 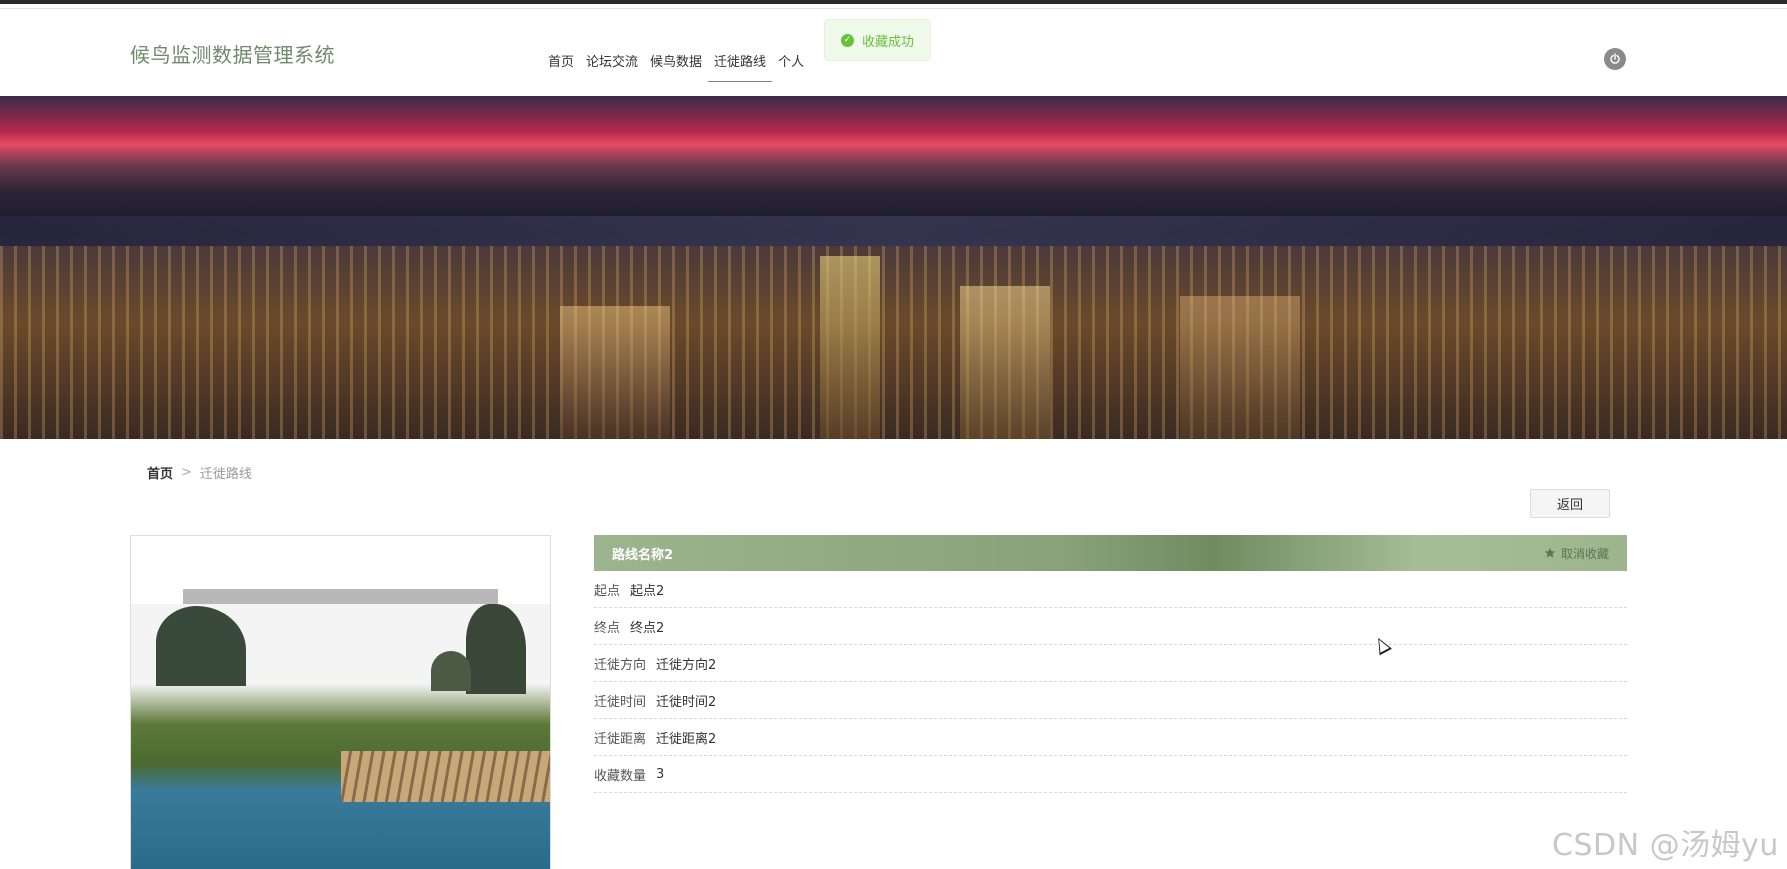 What do you see at coordinates (686, 665) in the screenshot?
I see `field-value: 迁徙方向2` at bounding box center [686, 665].